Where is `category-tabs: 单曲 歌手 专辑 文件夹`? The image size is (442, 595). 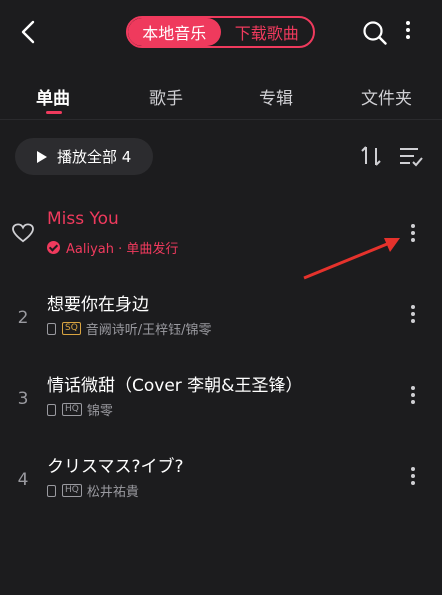
category-tabs: 单曲 歌手 专辑 文件夹 is located at coordinates (221, 98).